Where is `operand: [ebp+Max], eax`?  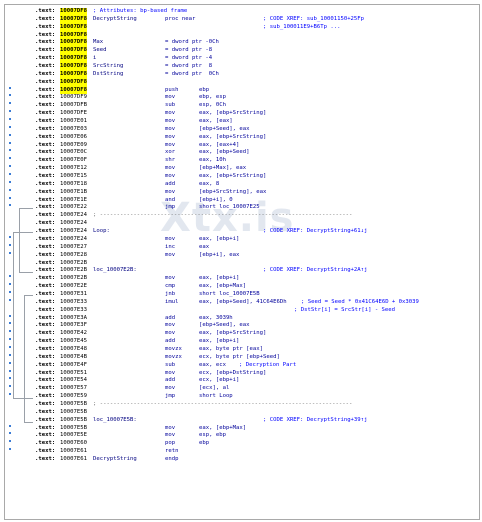 operand: [ebp+Max], eax is located at coordinates (222, 169).